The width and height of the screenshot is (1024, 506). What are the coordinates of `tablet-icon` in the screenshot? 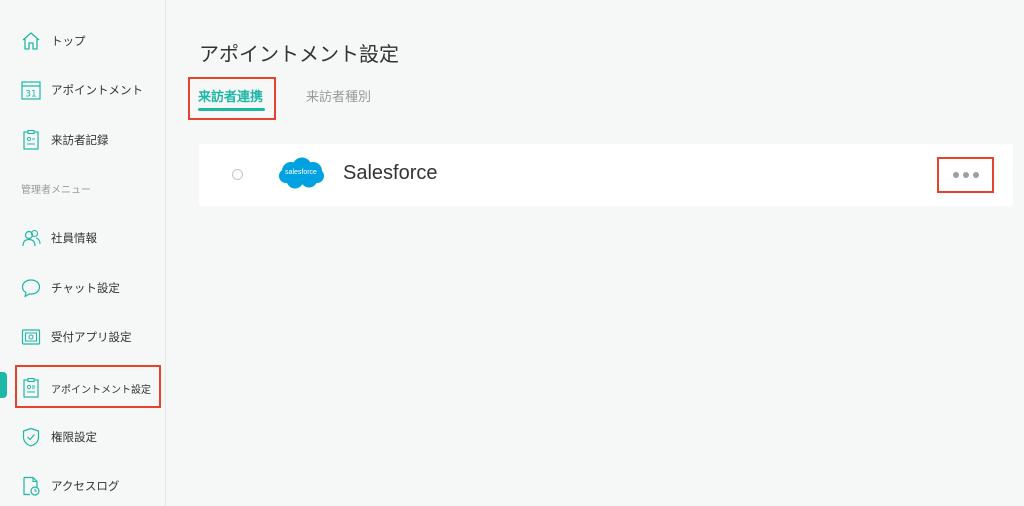 It's located at (31, 337).